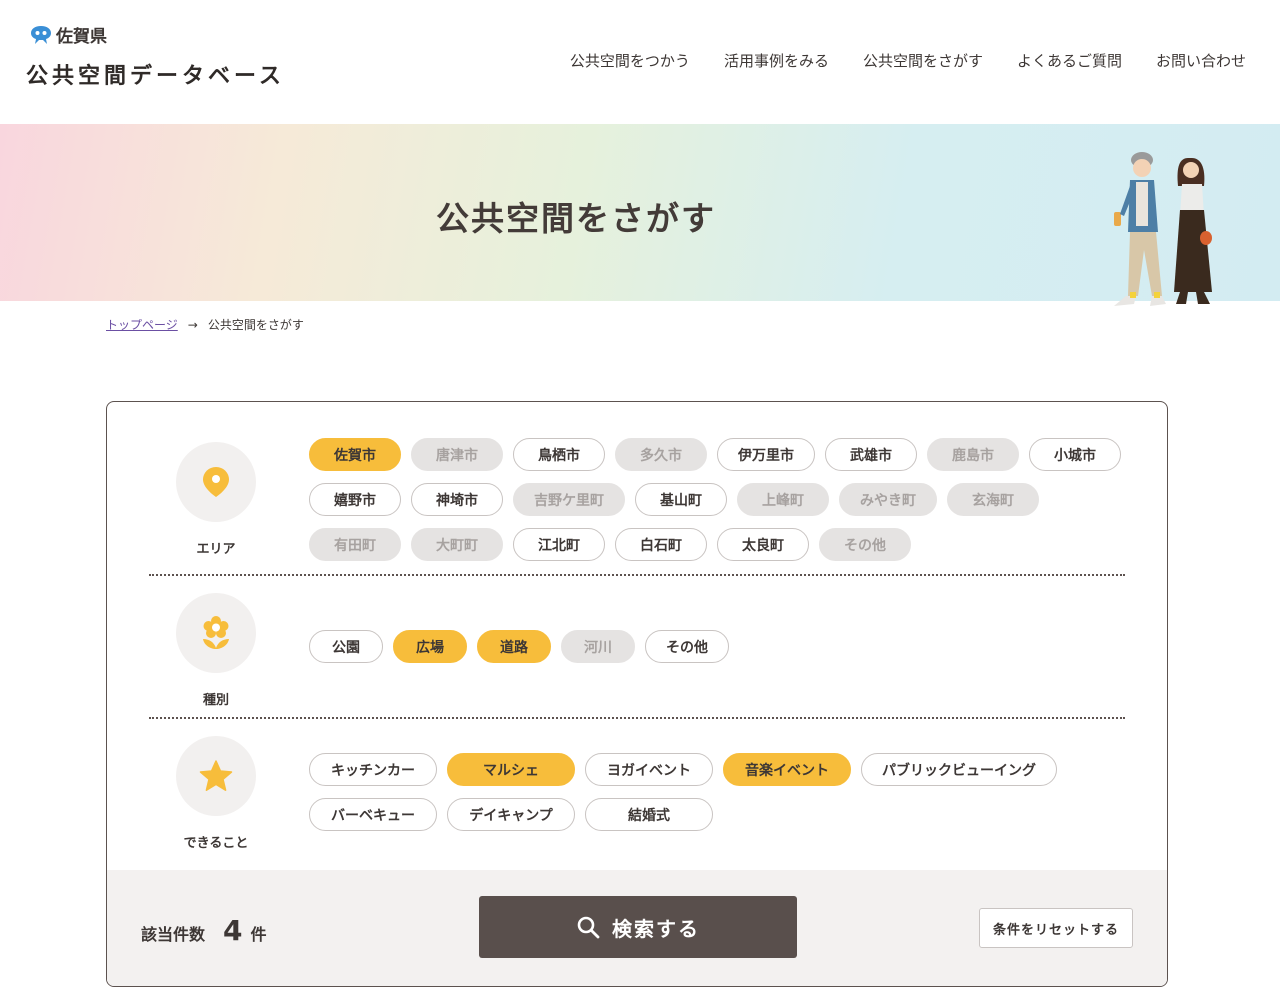 The image size is (1280, 990). I want to click on search-icon, so click(588, 927).